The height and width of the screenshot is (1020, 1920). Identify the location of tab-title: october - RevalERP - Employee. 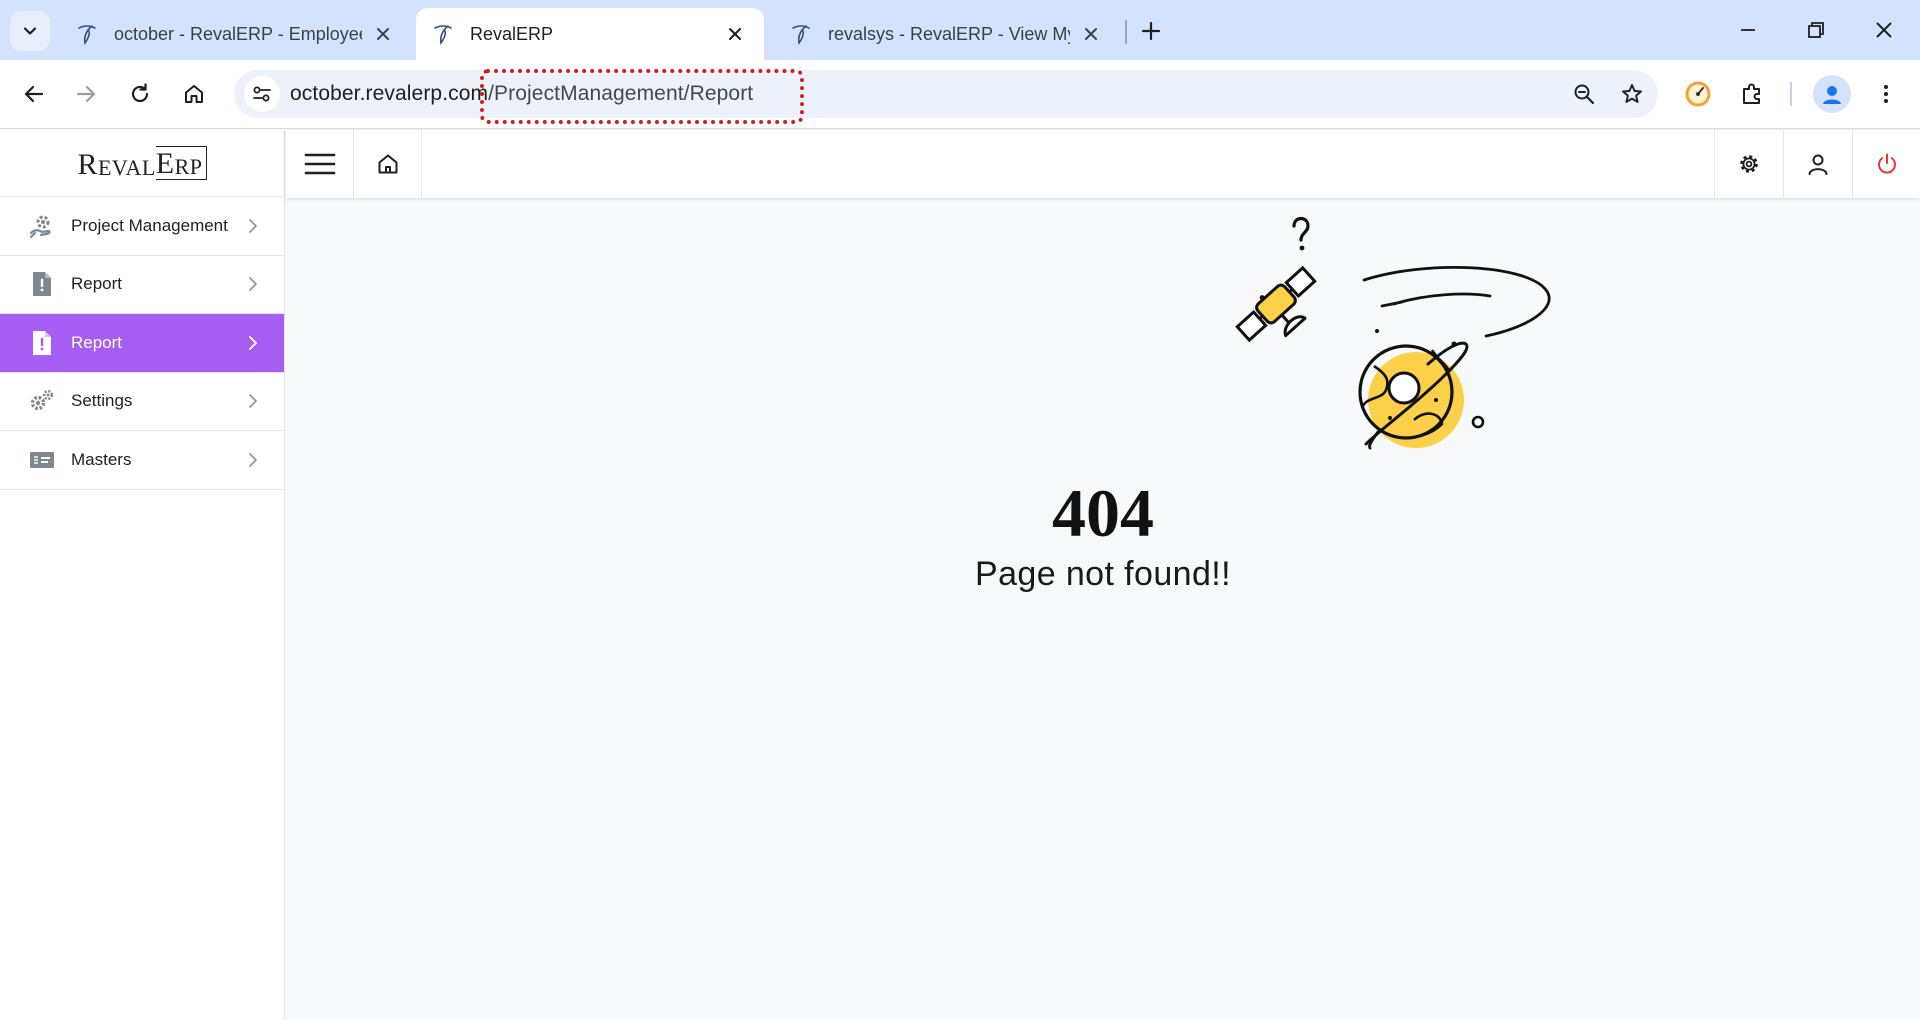
(238, 33).